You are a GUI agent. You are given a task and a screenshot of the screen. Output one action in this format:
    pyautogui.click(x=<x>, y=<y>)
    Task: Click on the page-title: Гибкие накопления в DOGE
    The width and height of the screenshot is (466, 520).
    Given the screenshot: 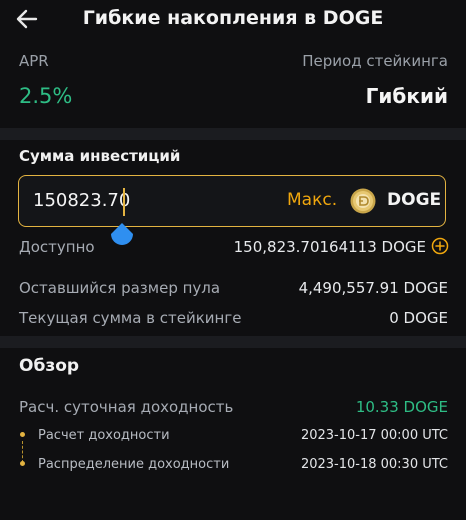 What is the action you would take?
    pyautogui.click(x=233, y=18)
    